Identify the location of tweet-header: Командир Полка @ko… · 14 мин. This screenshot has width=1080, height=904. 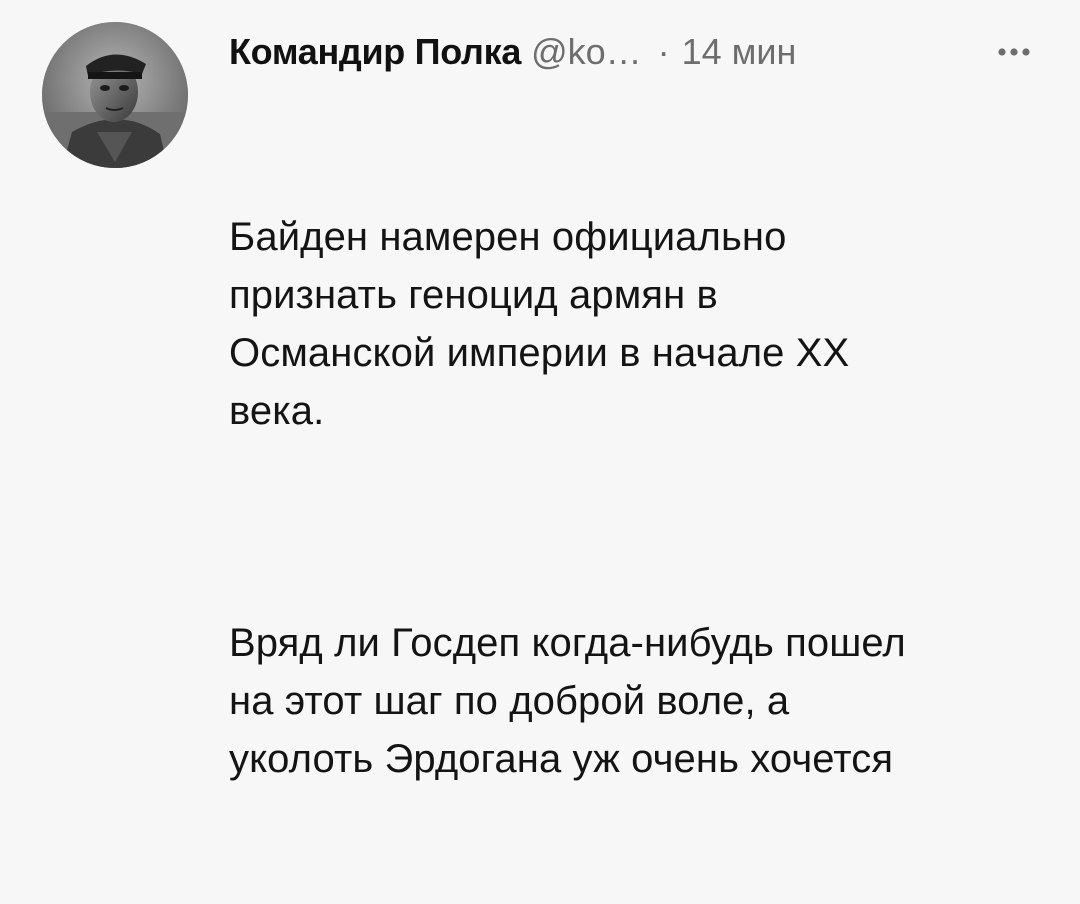
(634, 52).